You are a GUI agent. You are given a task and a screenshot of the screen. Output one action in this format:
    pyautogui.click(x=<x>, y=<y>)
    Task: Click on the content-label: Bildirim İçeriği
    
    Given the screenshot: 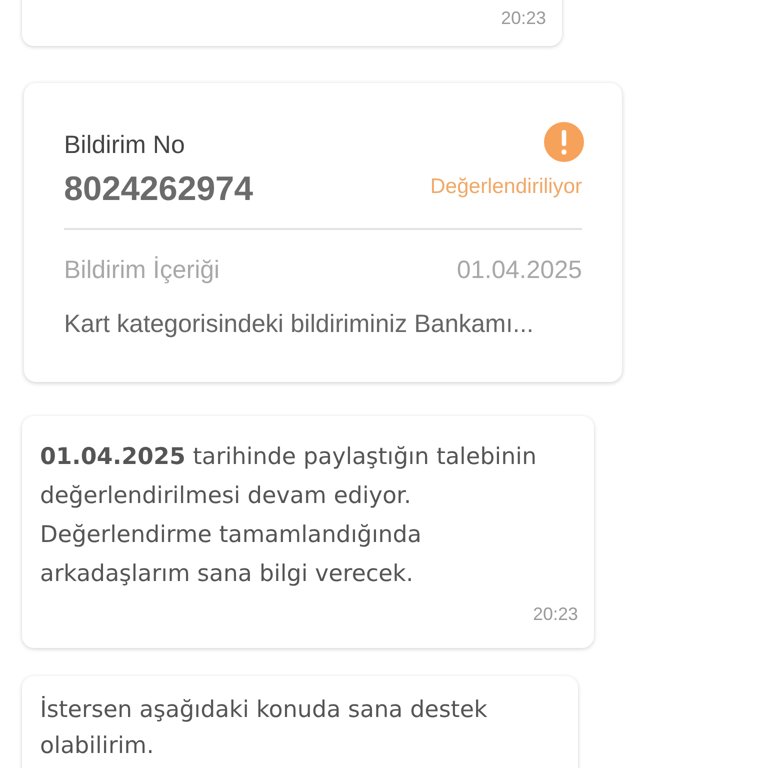 What is the action you would take?
    pyautogui.click(x=142, y=270)
    